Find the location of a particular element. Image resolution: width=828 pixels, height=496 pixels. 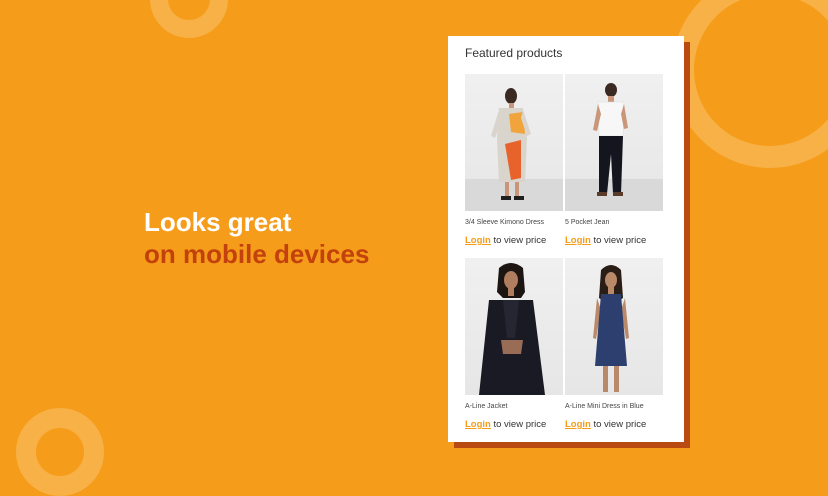

product-card: 5 Pocket Jean Login to view price is located at coordinates (614, 160).